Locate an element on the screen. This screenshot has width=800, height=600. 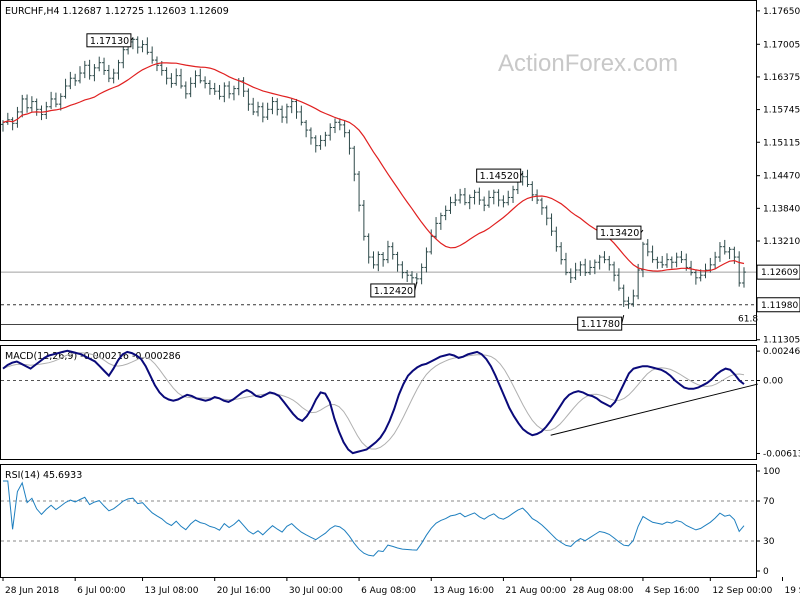
time-tick-label: 28 Aug 08:00 is located at coordinates (603, 591).